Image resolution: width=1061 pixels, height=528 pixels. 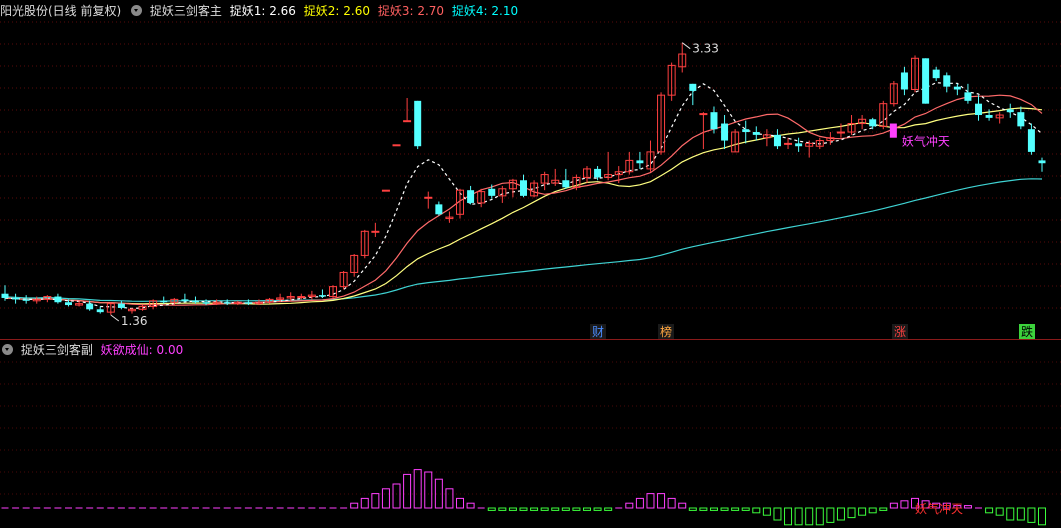 I want to click on event-tag: 跌, so click(x=1027, y=331).